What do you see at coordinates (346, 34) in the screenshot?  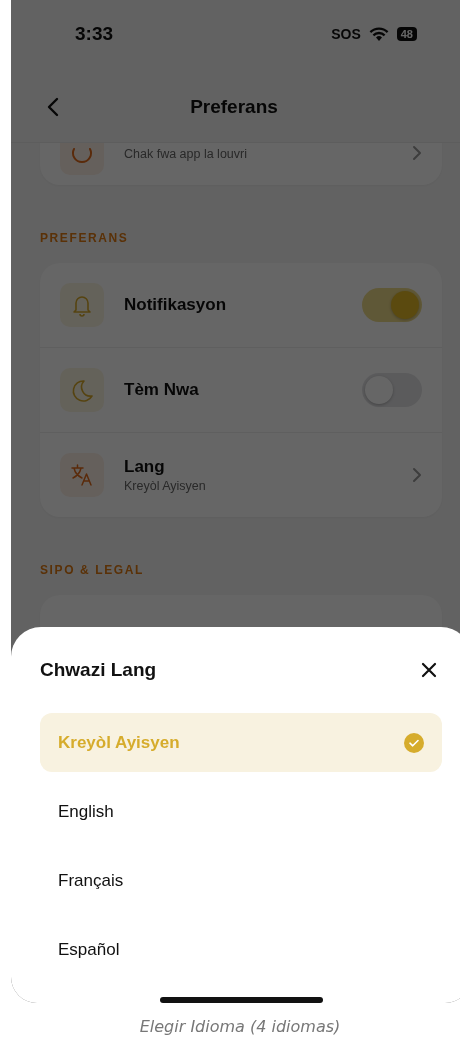 I see `carrier-label: SOS` at bounding box center [346, 34].